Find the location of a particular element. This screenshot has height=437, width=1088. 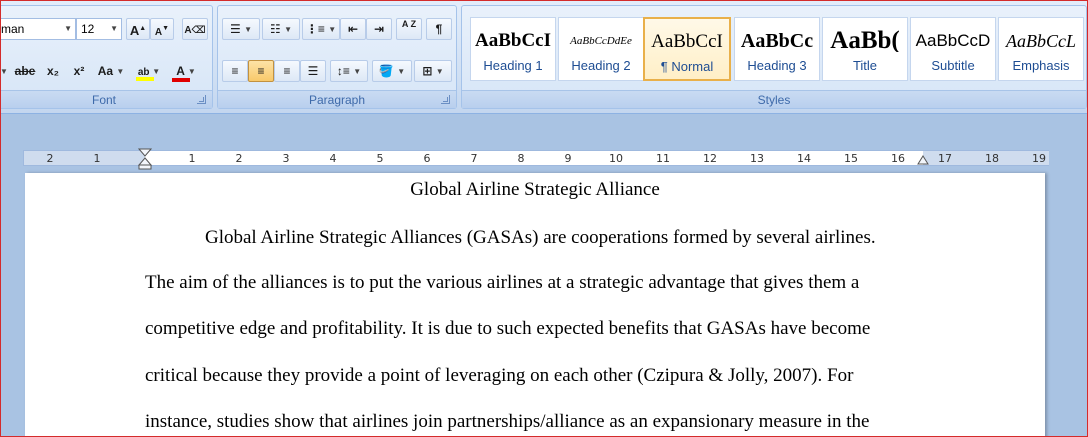

paint-bucket-icon: 🪣 is located at coordinates (386, 71).